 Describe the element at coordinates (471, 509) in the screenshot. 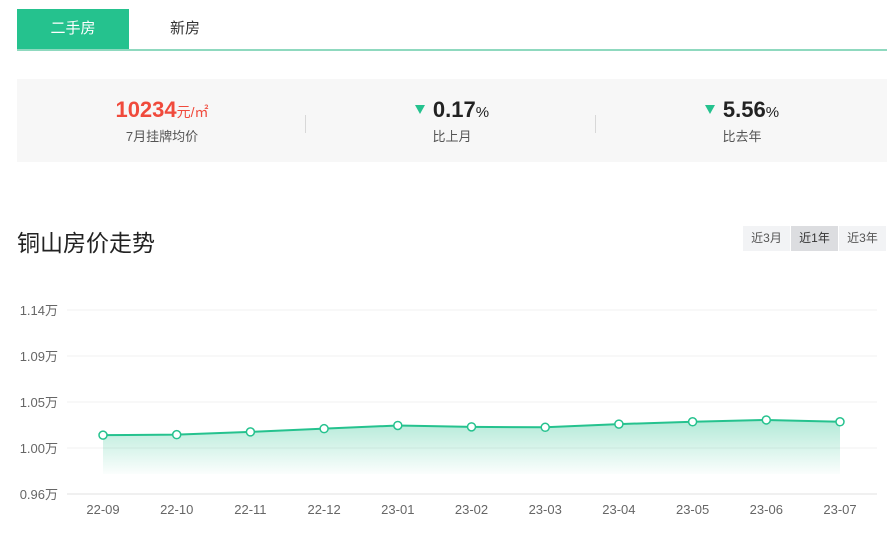

I see `x-tick-label: 23-02` at that location.